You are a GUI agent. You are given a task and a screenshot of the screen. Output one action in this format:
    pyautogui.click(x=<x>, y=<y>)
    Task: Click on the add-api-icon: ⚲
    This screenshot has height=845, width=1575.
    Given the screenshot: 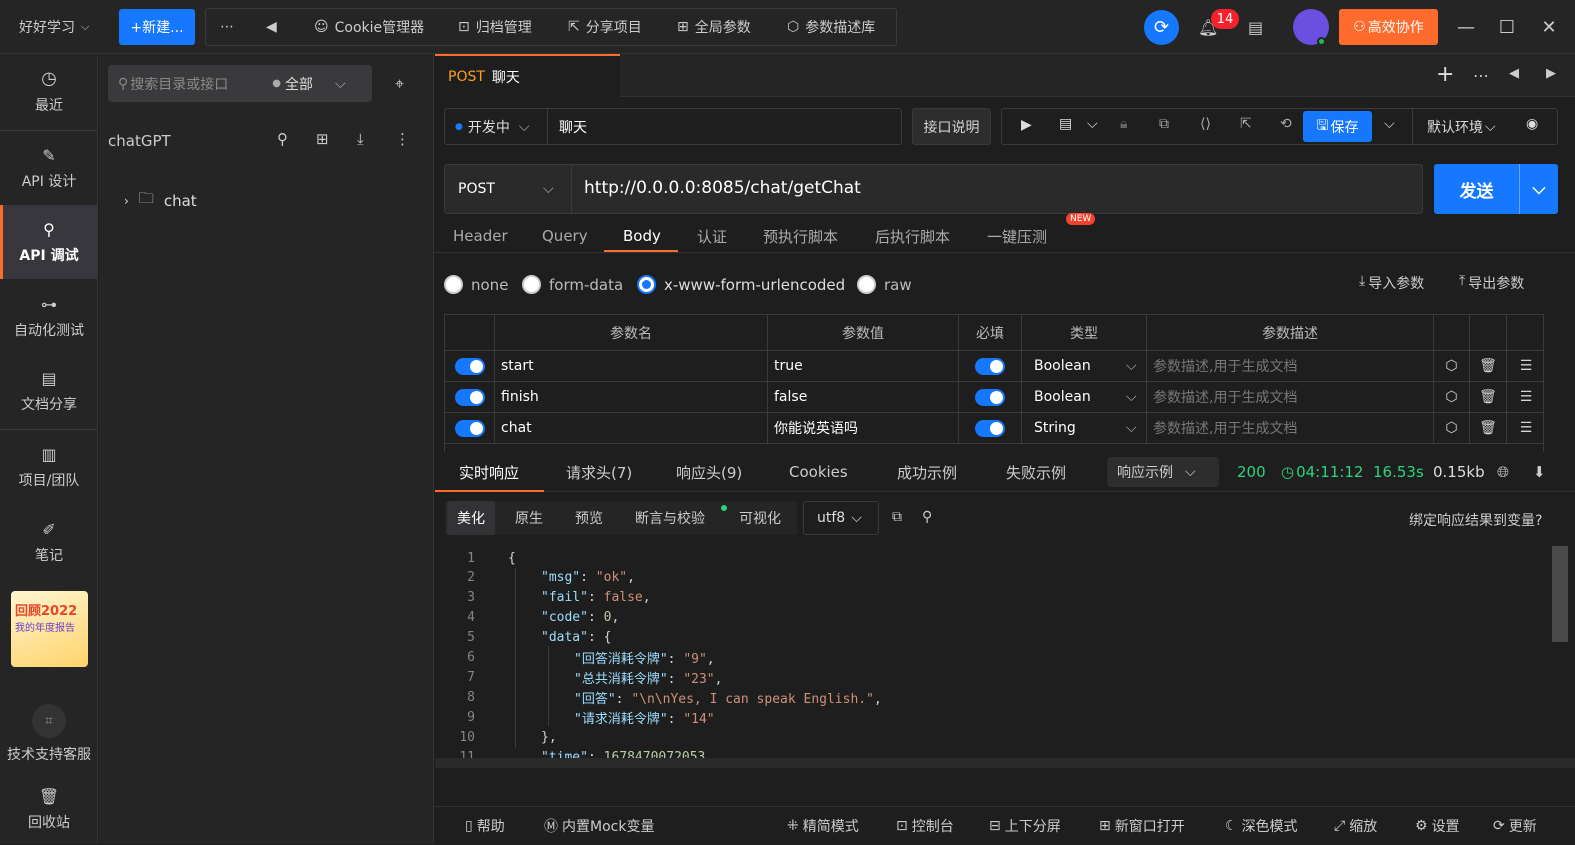 What is the action you would take?
    pyautogui.click(x=282, y=139)
    